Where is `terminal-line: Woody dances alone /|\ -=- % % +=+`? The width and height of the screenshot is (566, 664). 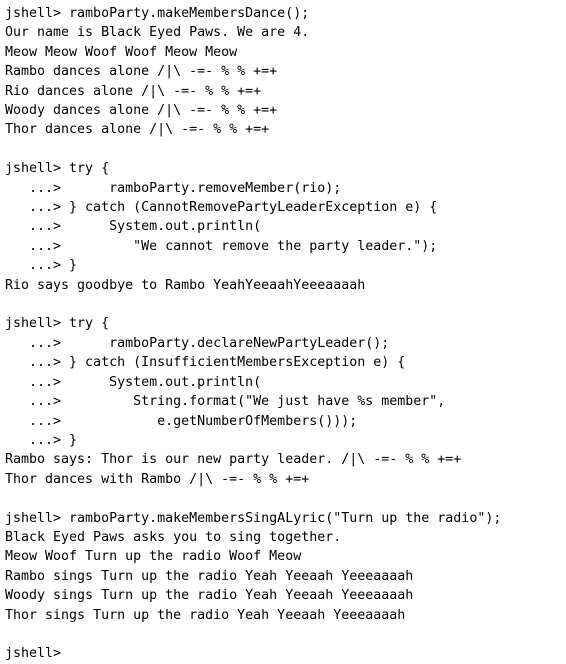
terminal-line: Woody dances alone /|\ -=- % % +=+ is located at coordinates (141, 111).